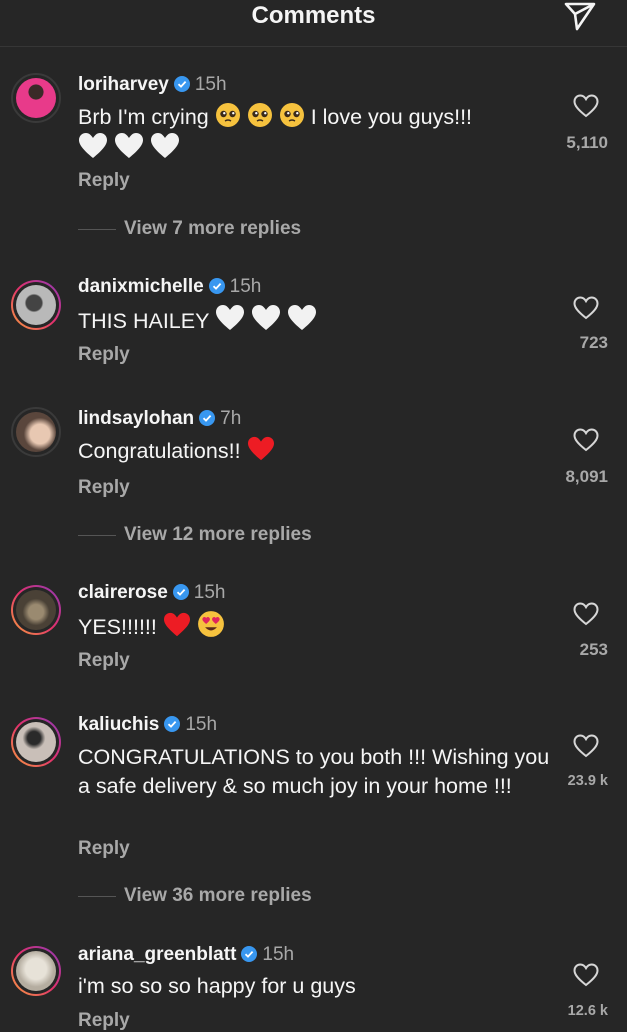 The width and height of the screenshot is (627, 1032). I want to click on view-more-replies-button: View 36 more replies, so click(195, 896).